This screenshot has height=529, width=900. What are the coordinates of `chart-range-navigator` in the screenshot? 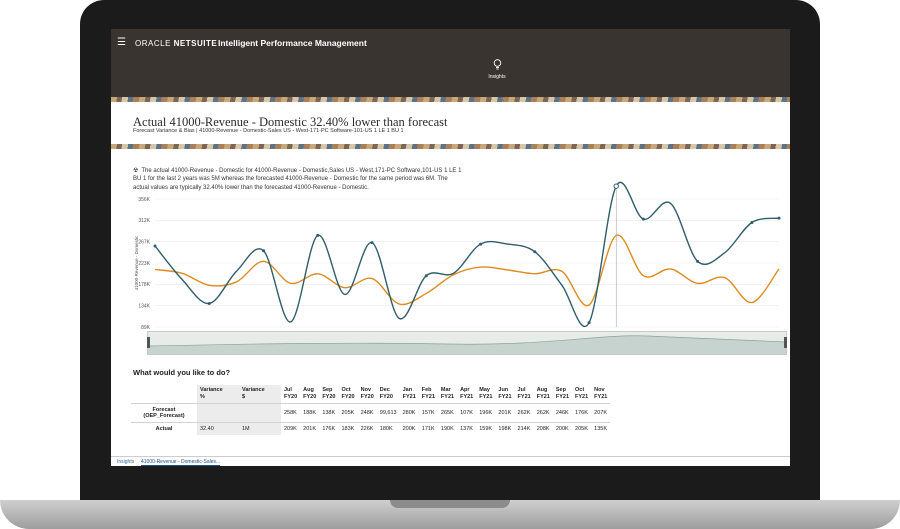 It's located at (467, 343).